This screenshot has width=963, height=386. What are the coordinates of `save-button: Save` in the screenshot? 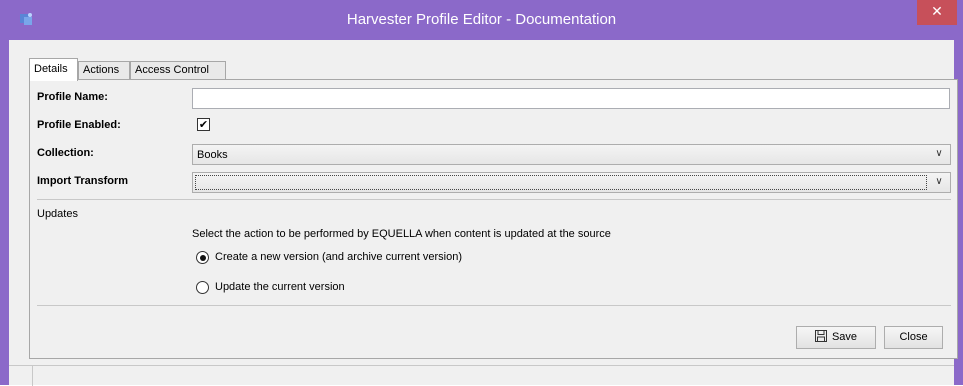 It's located at (836, 337).